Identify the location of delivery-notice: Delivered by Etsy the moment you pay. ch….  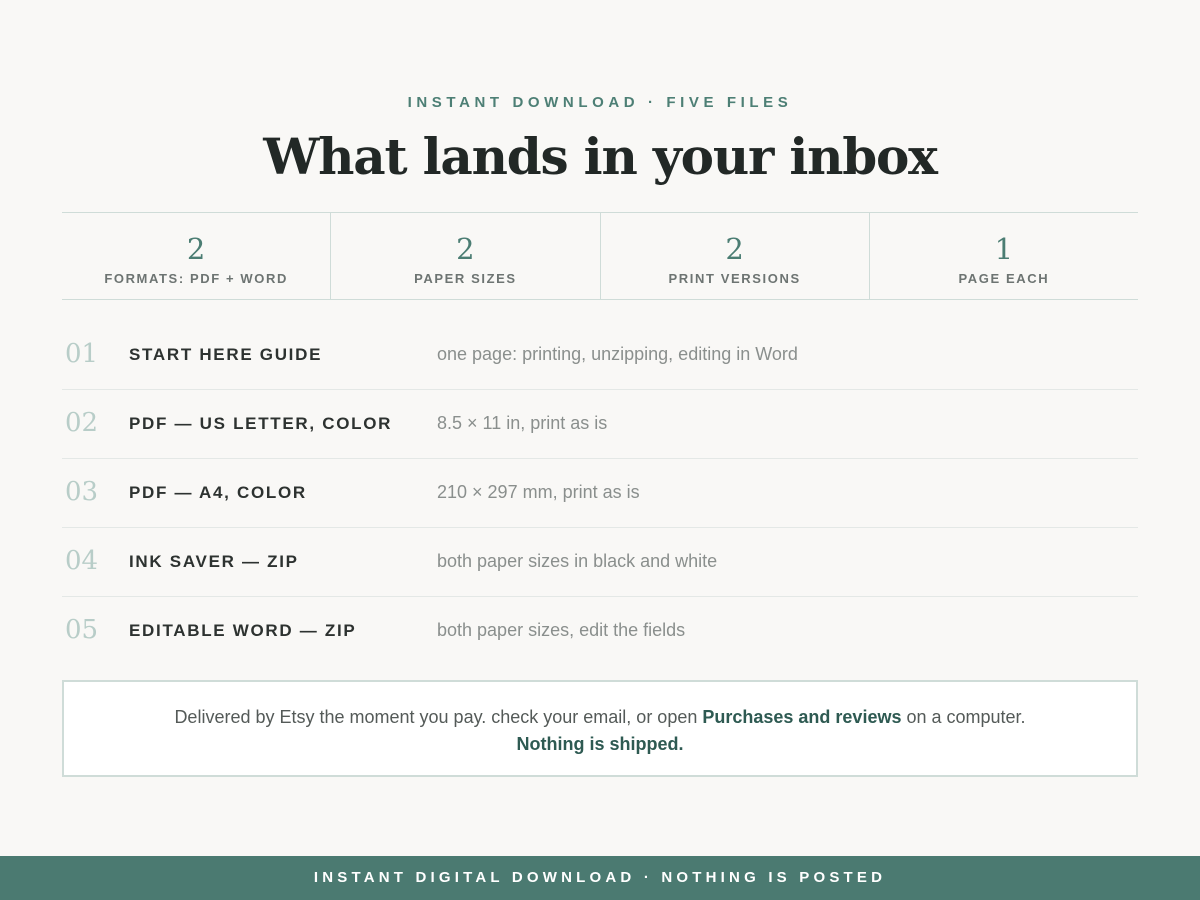
(600, 728).